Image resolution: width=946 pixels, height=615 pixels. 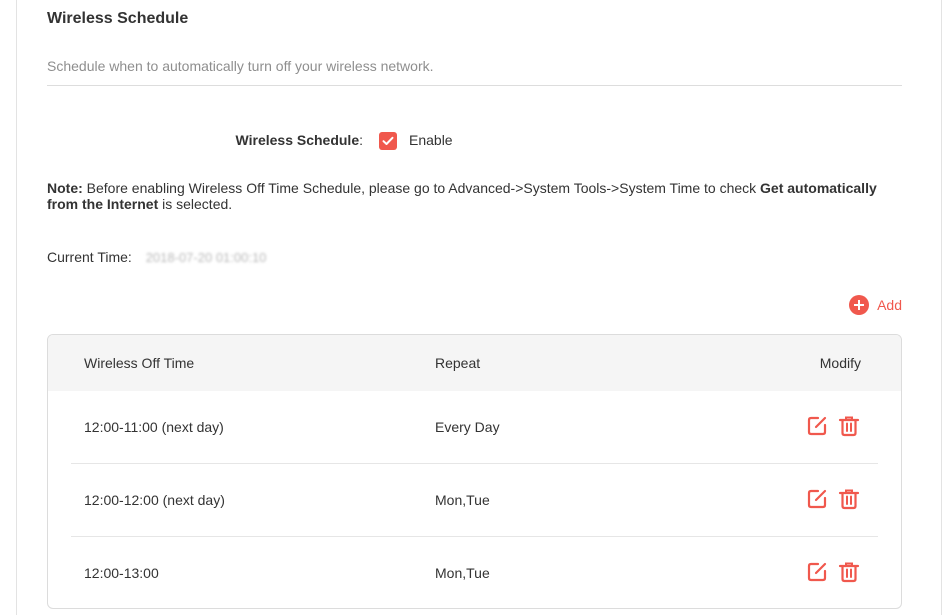 What do you see at coordinates (467, 427) in the screenshot?
I see `cell-repeat: Every Day` at bounding box center [467, 427].